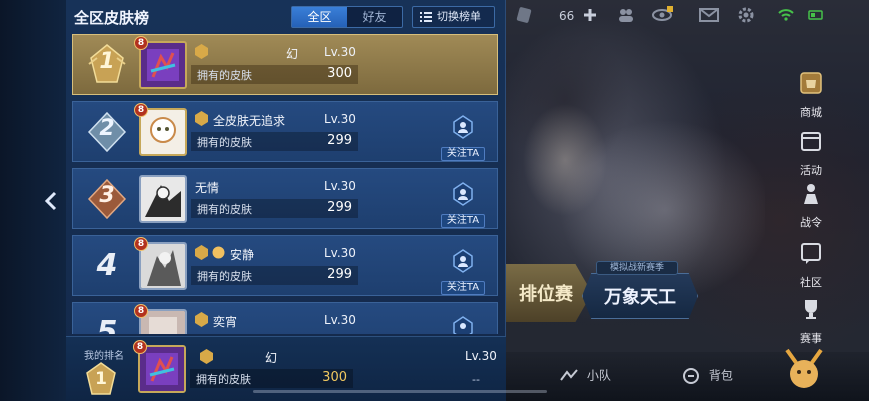  Describe the element at coordinates (811, 222) in the screenshot. I see `battle-pass-label: 战令` at that location.